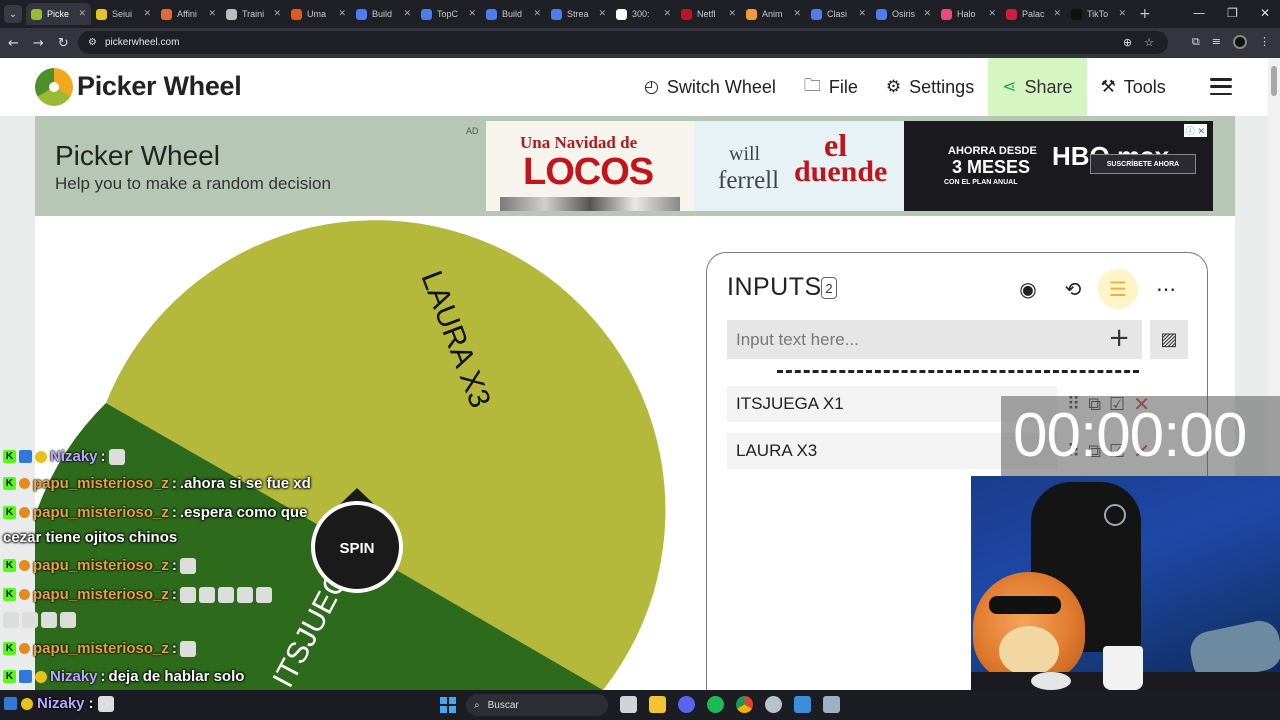  What do you see at coordinates (448, 14) in the screenshot?
I see `browser-tab: TopC ✕` at bounding box center [448, 14].